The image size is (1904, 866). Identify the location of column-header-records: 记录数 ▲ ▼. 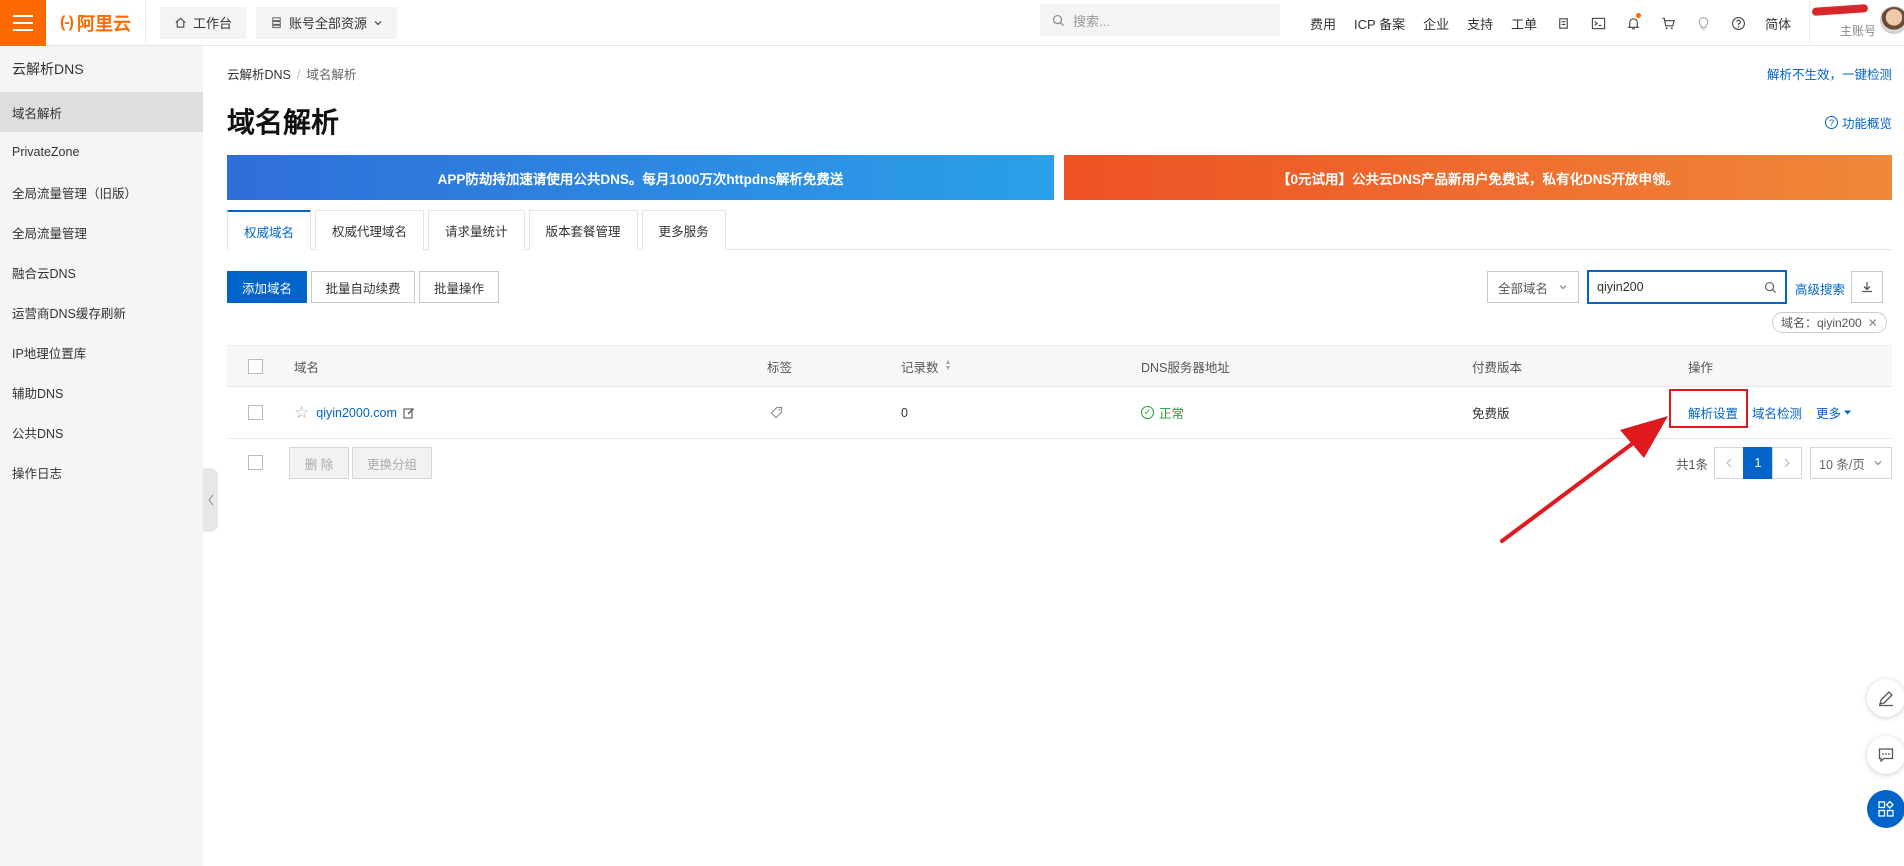
(926, 366).